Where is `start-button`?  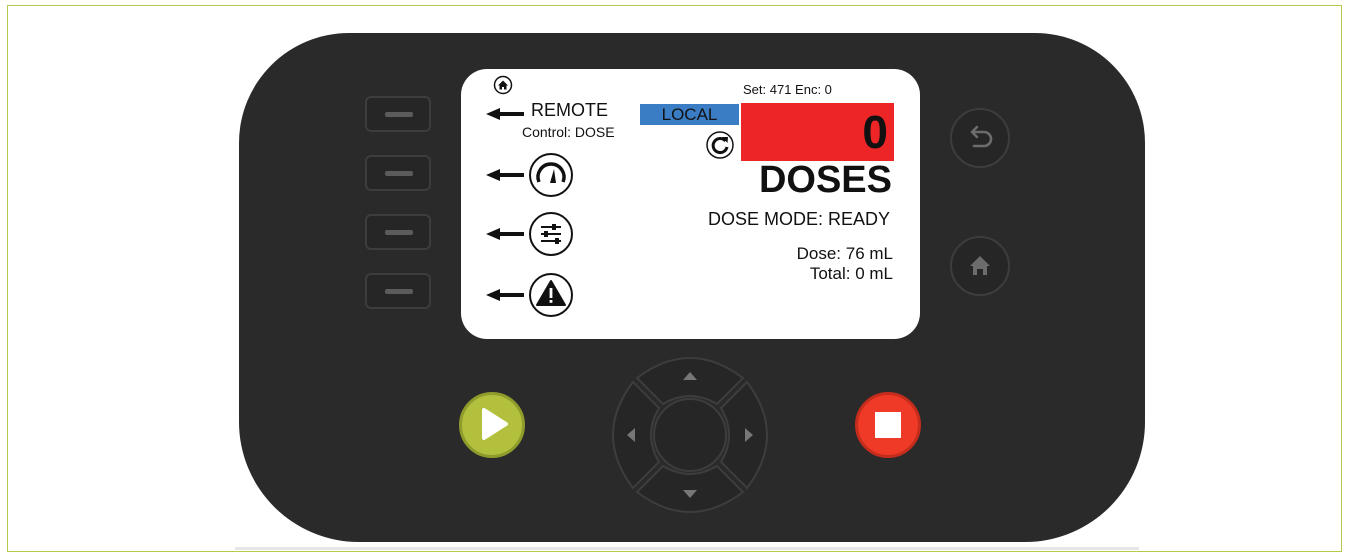 start-button is located at coordinates (492, 425).